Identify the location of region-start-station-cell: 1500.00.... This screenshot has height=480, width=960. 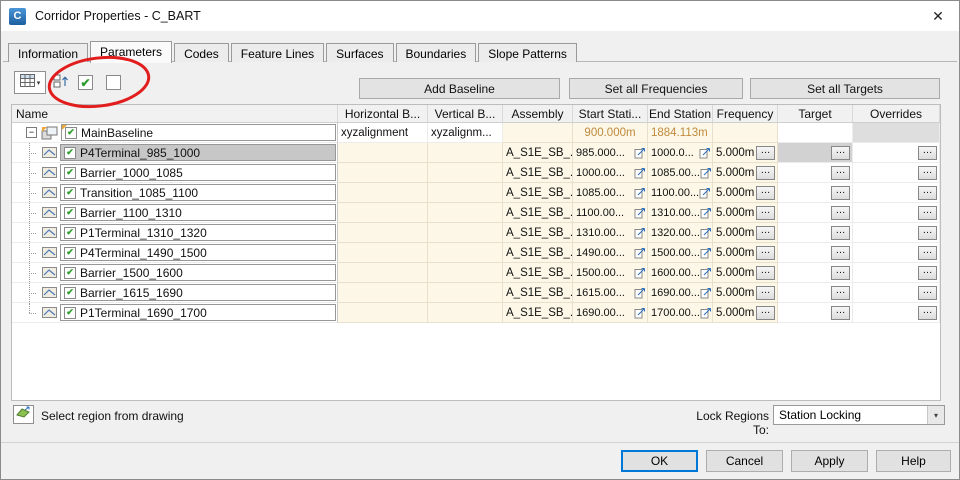
(610, 273).